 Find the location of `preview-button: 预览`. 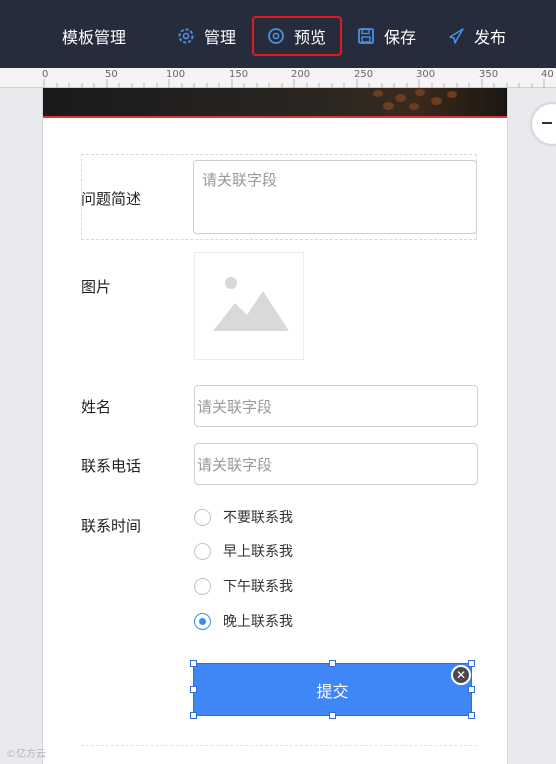

preview-button: 预览 is located at coordinates (297, 36).